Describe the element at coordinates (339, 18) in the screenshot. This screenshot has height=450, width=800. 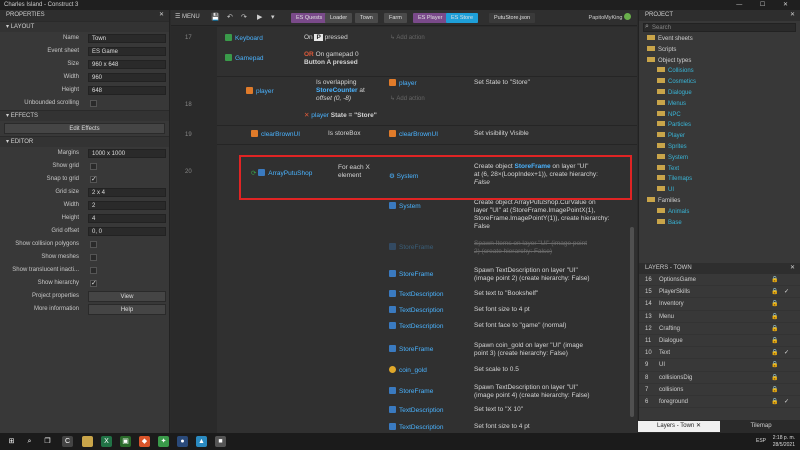
I see `tab-loader: Loader` at that location.